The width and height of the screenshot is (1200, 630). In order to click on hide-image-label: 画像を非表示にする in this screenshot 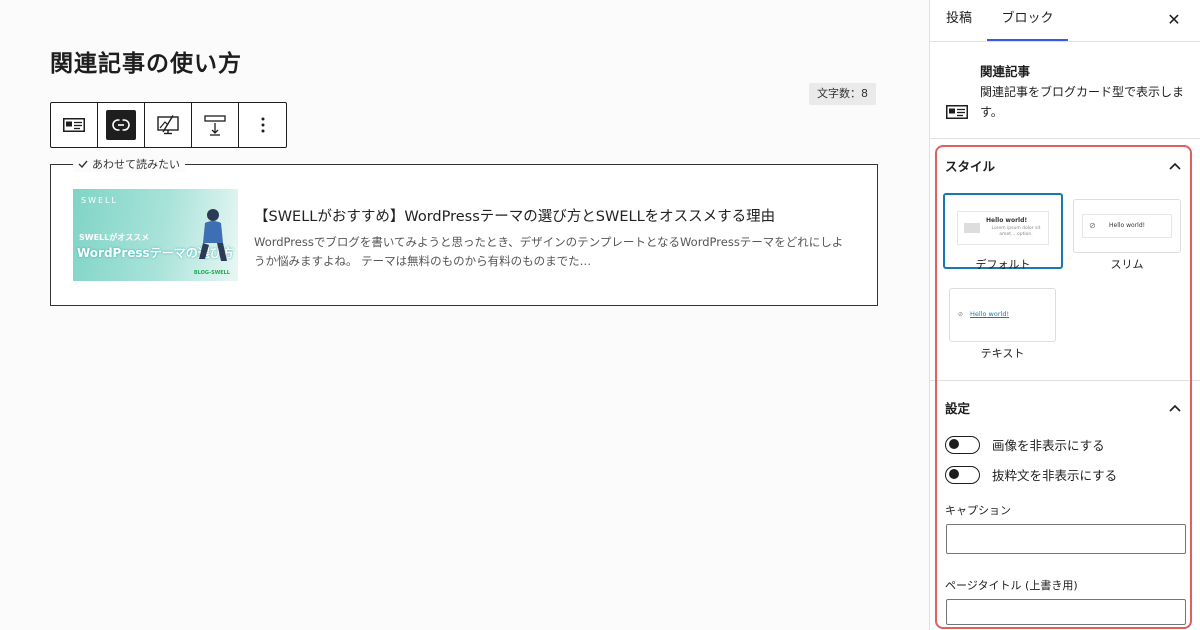, I will do `click(1048, 445)`.